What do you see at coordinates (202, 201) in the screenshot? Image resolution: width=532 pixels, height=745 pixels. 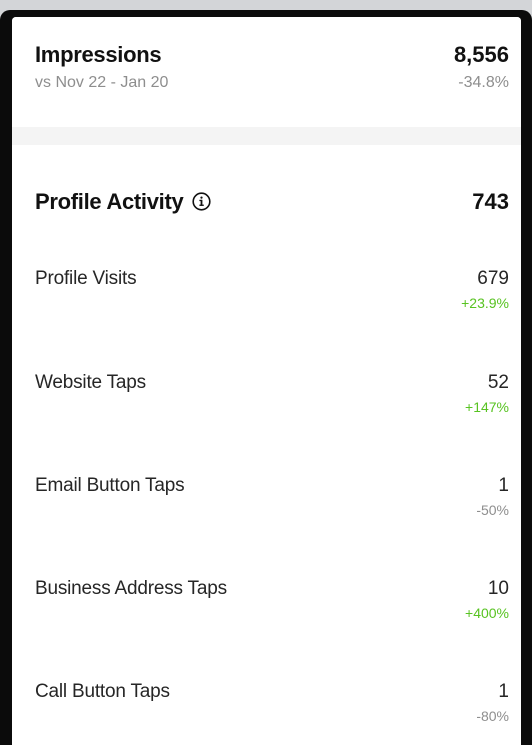 I see `info-circle-icon` at bounding box center [202, 201].